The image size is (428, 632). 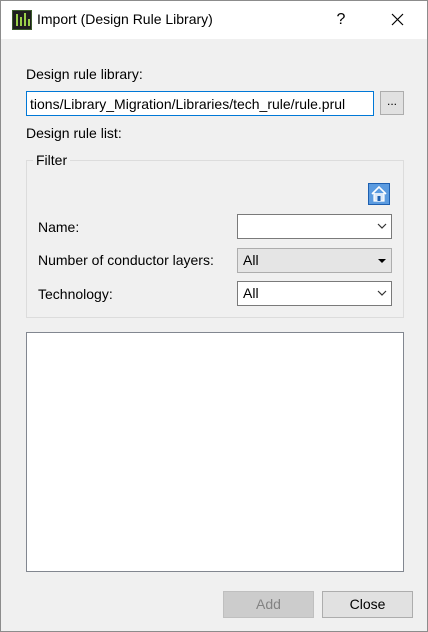 I want to click on close-icon, so click(x=397, y=19).